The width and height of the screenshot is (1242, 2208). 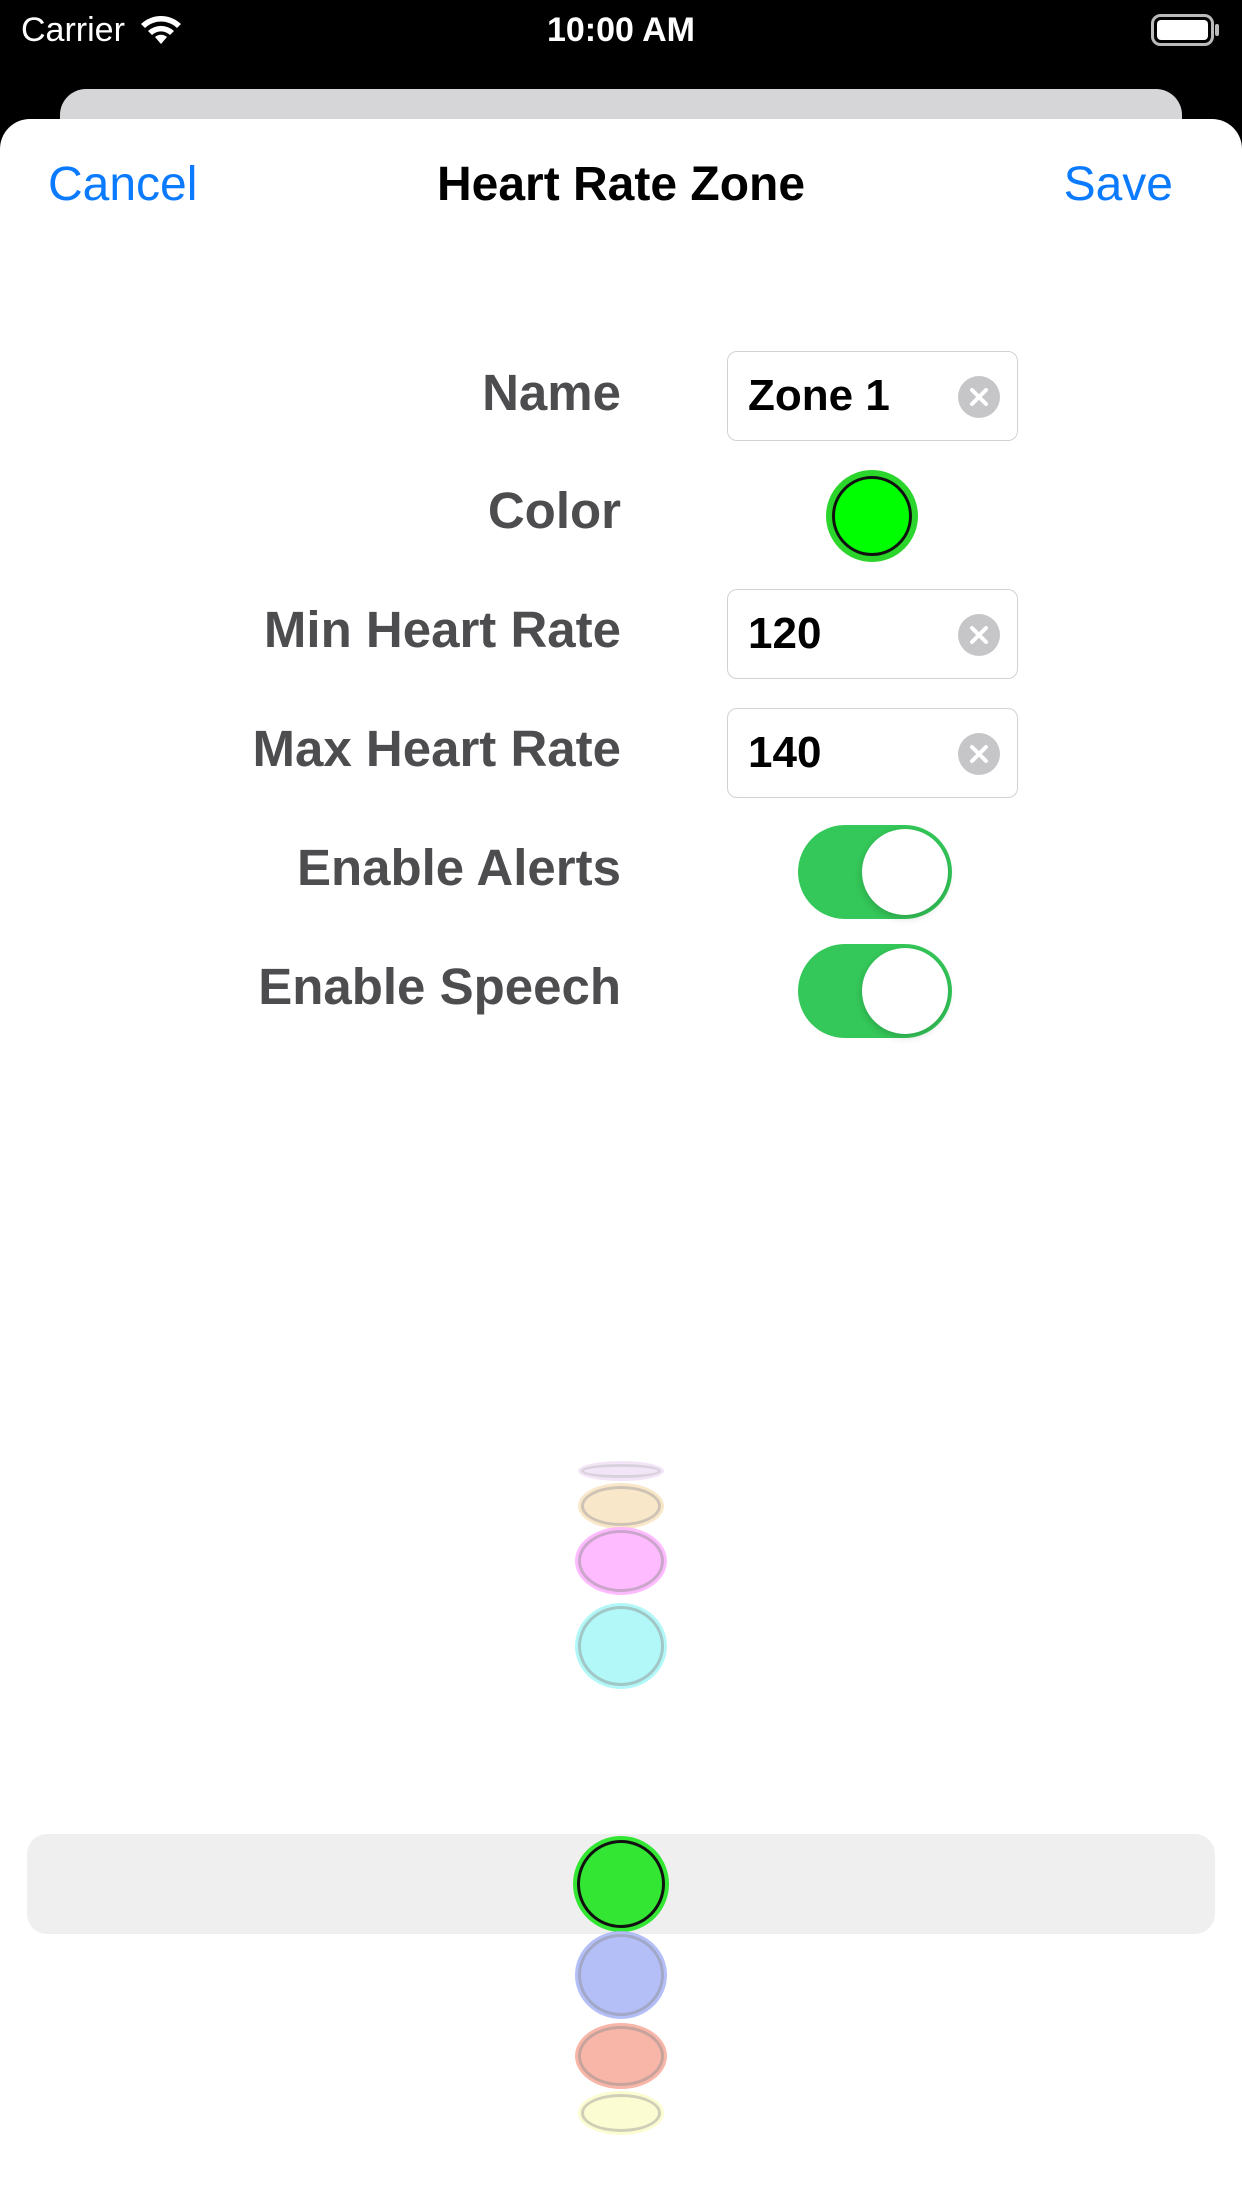 I want to click on enable-speech-toggle, so click(x=875, y=991).